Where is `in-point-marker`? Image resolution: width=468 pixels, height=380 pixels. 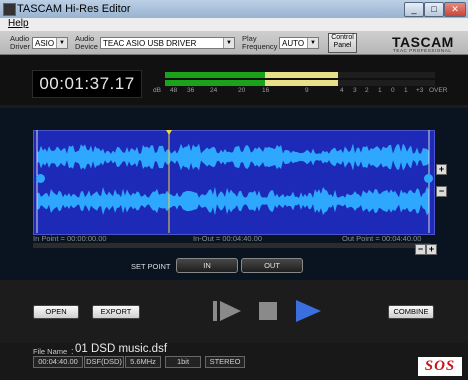
in-point-marker is located at coordinates (40, 178).